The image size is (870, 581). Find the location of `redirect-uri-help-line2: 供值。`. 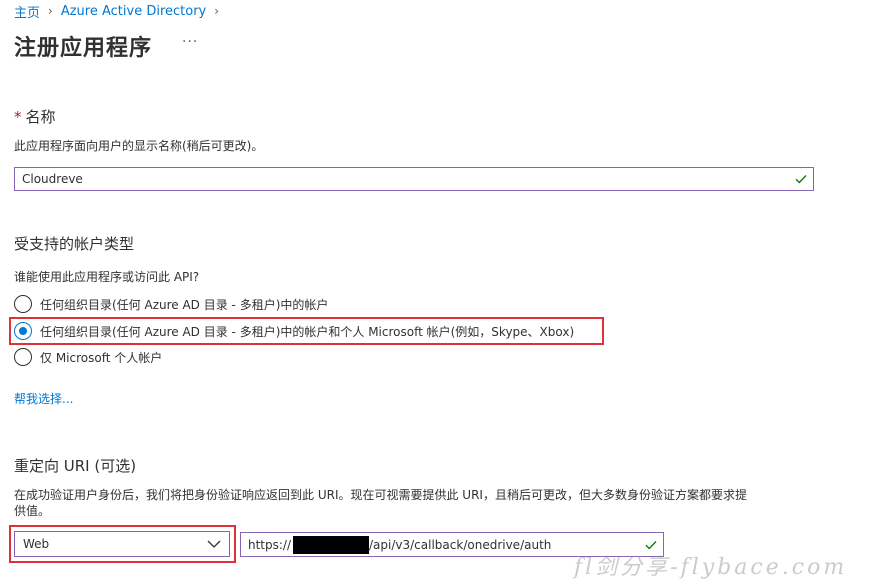

redirect-uri-help-line2: 供值。 is located at coordinates (32, 511).